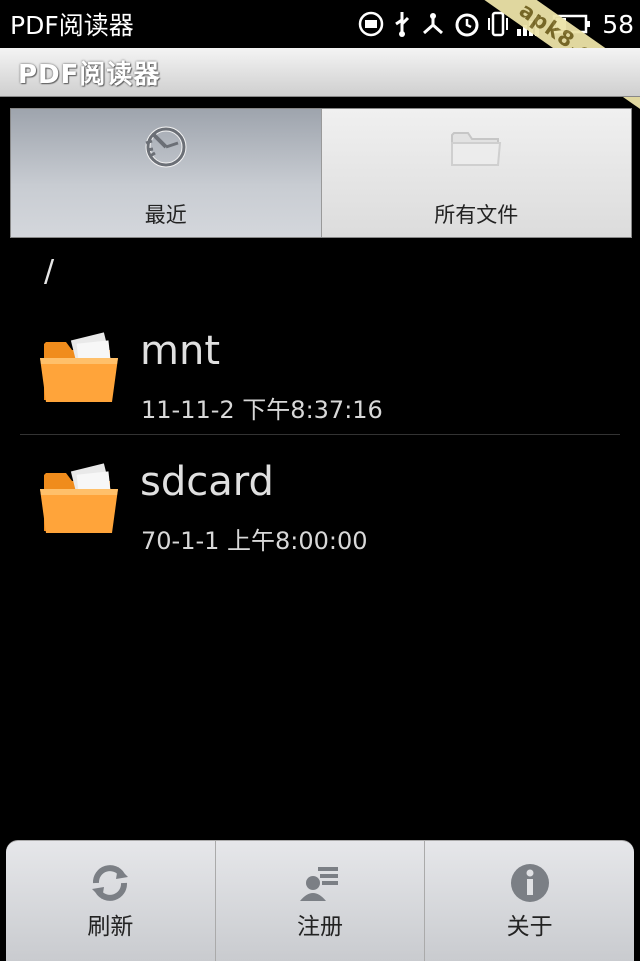 This screenshot has width=640, height=961. What do you see at coordinates (496, 24) in the screenshot?
I see `status-icons: 58` at bounding box center [496, 24].